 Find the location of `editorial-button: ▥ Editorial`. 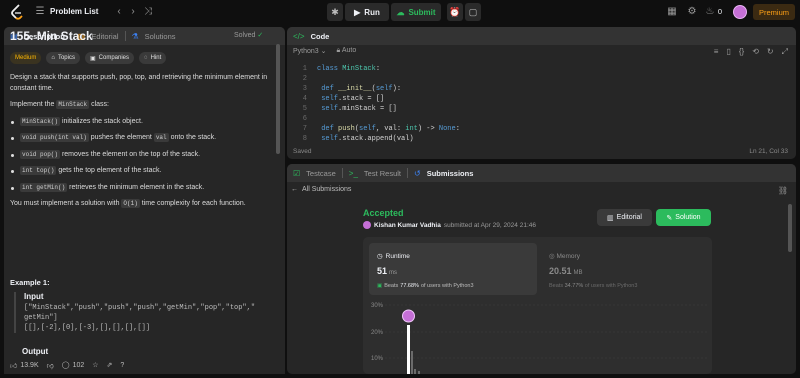

editorial-button: ▥ Editorial is located at coordinates (624, 217).